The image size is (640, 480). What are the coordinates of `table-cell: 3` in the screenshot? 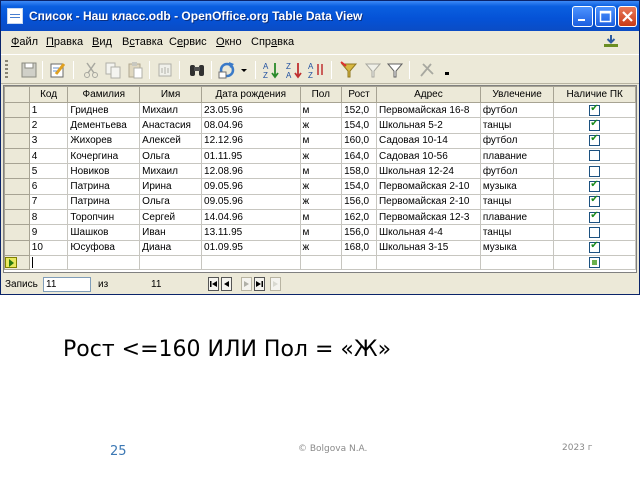 It's located at (48, 140).